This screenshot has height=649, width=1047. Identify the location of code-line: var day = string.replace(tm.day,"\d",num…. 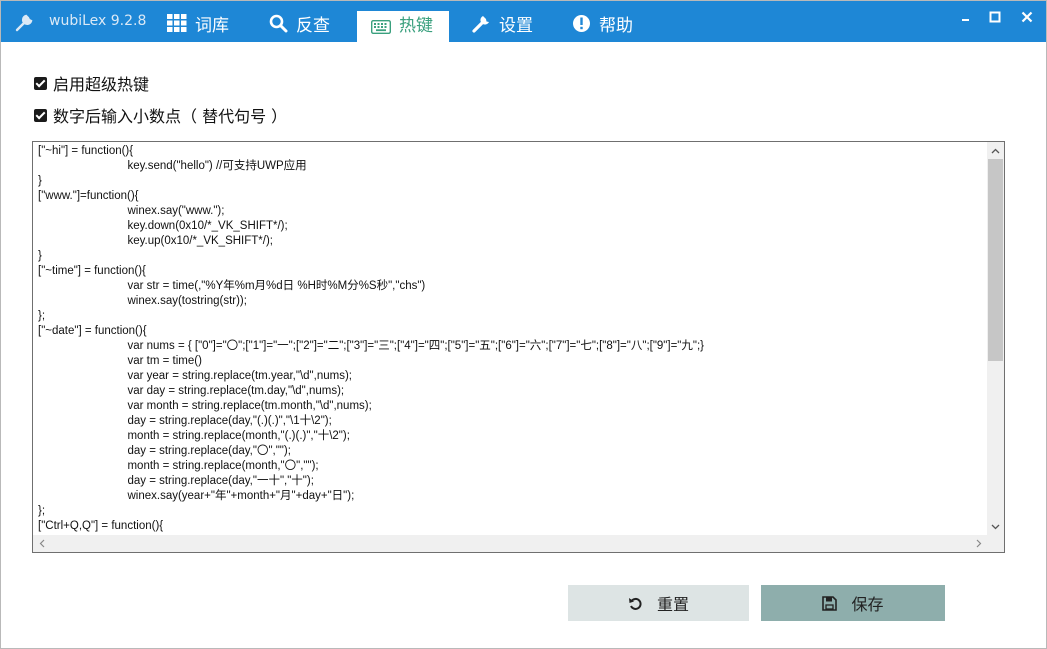
(510, 391).